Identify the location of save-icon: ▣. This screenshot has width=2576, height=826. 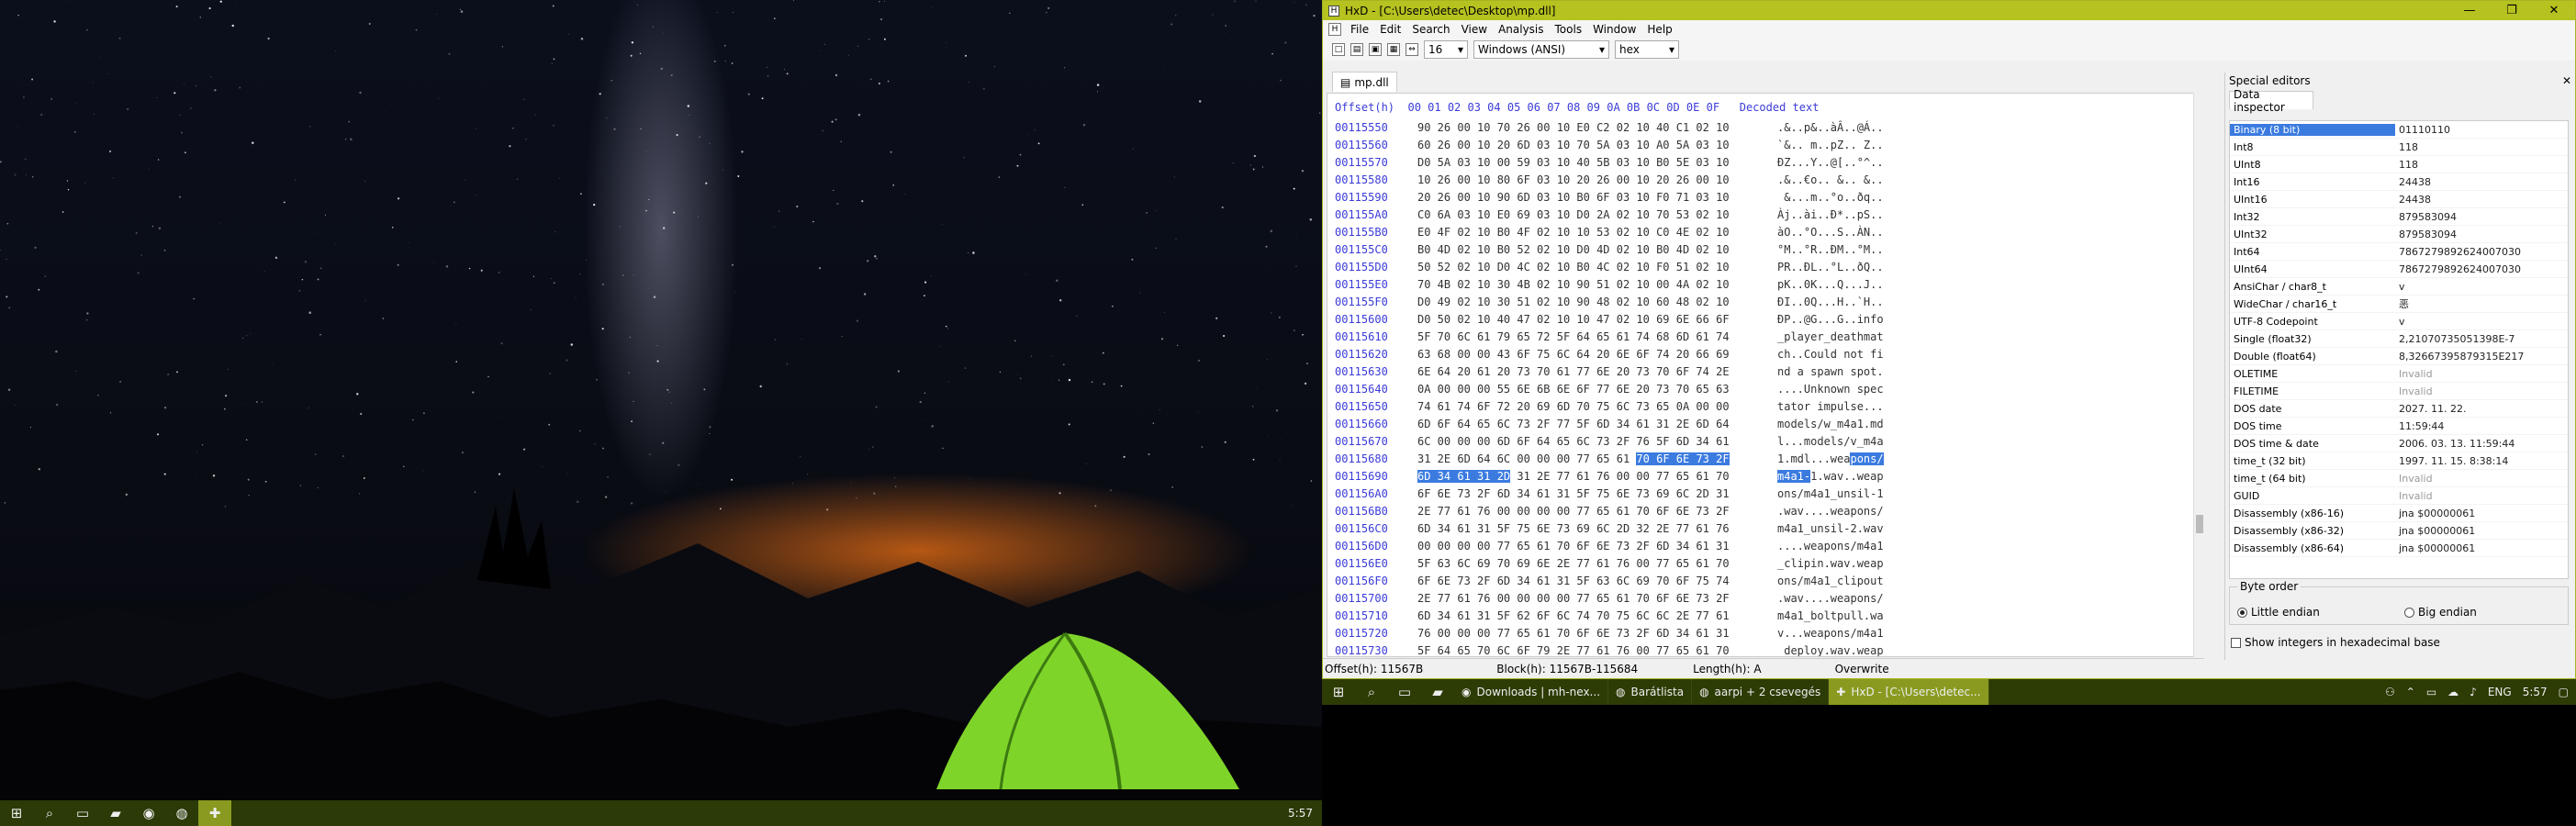
(1375, 50).